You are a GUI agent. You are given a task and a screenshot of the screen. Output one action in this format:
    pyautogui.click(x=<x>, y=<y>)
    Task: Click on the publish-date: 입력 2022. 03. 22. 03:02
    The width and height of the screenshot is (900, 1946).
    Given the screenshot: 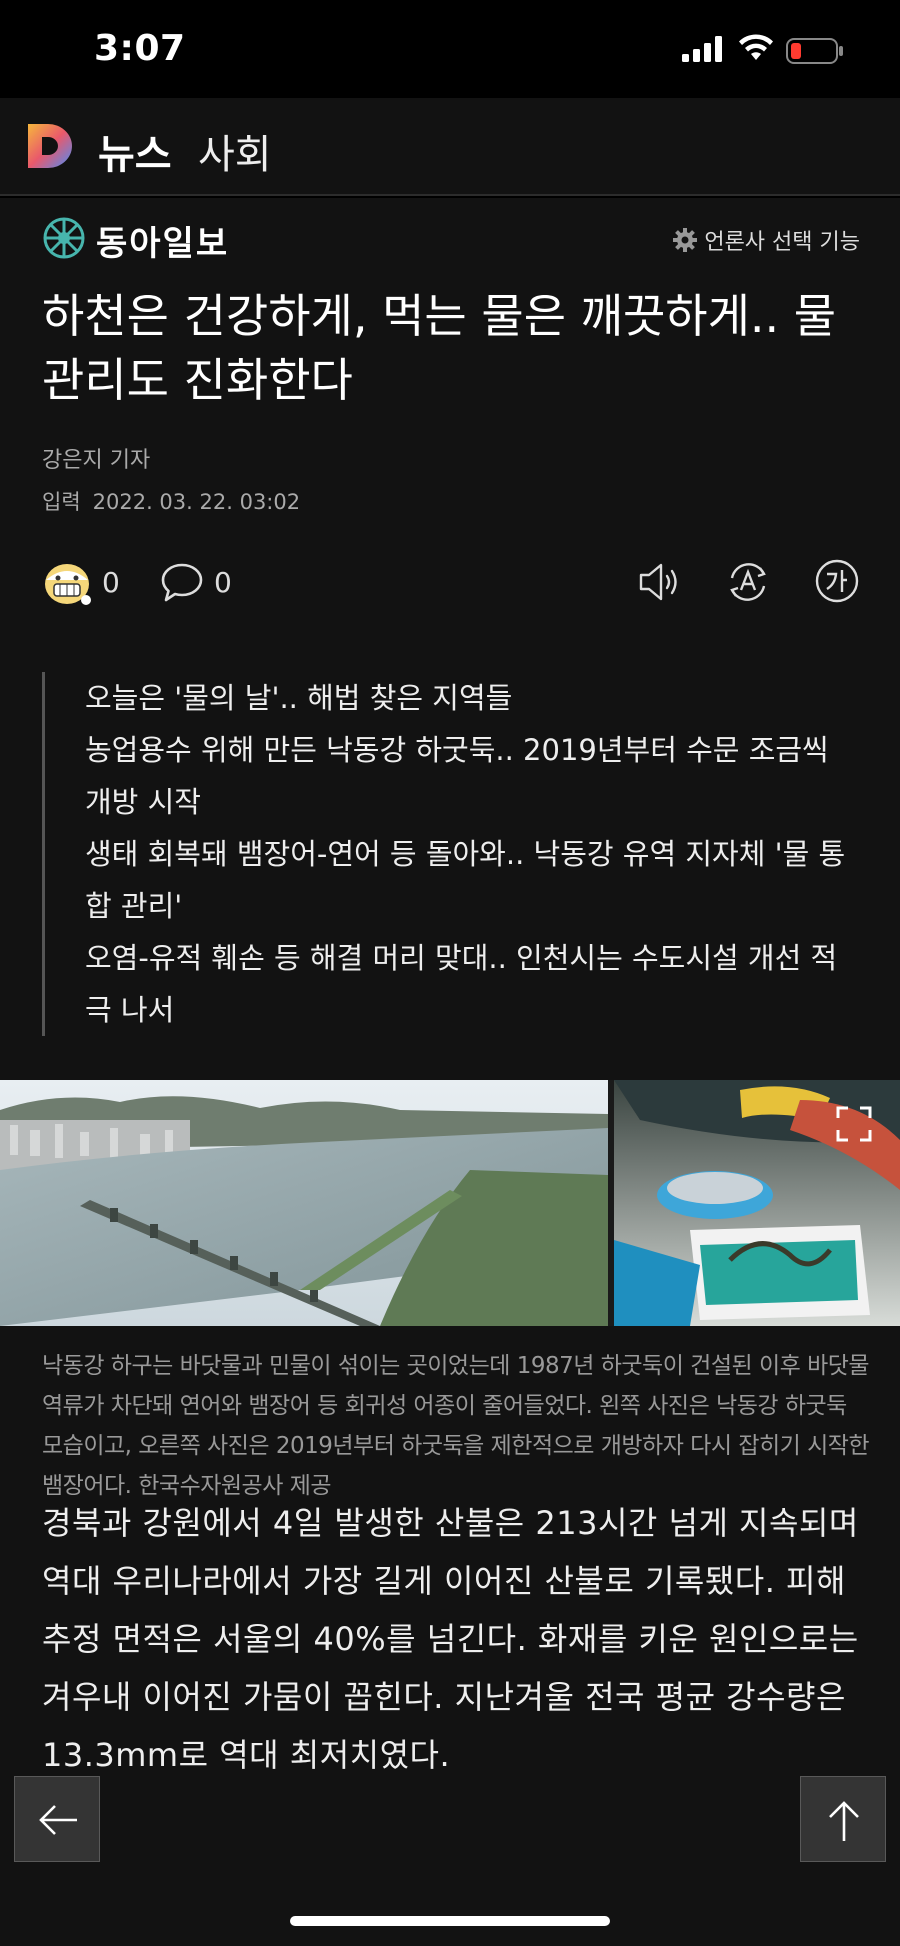 What is the action you would take?
    pyautogui.click(x=177, y=501)
    